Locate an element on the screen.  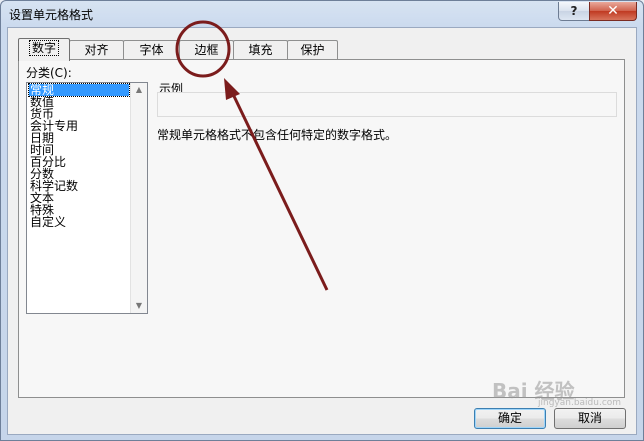
watermark-url: jingyan.baidu.com is located at coordinates (580, 403).